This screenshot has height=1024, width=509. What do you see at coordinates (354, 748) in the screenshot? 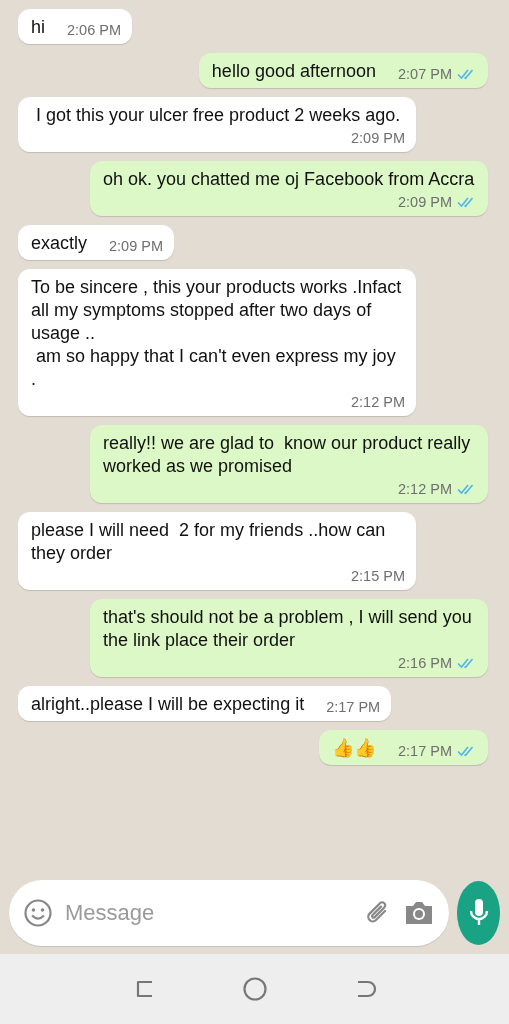
I see `message-text: 👍👍` at bounding box center [354, 748].